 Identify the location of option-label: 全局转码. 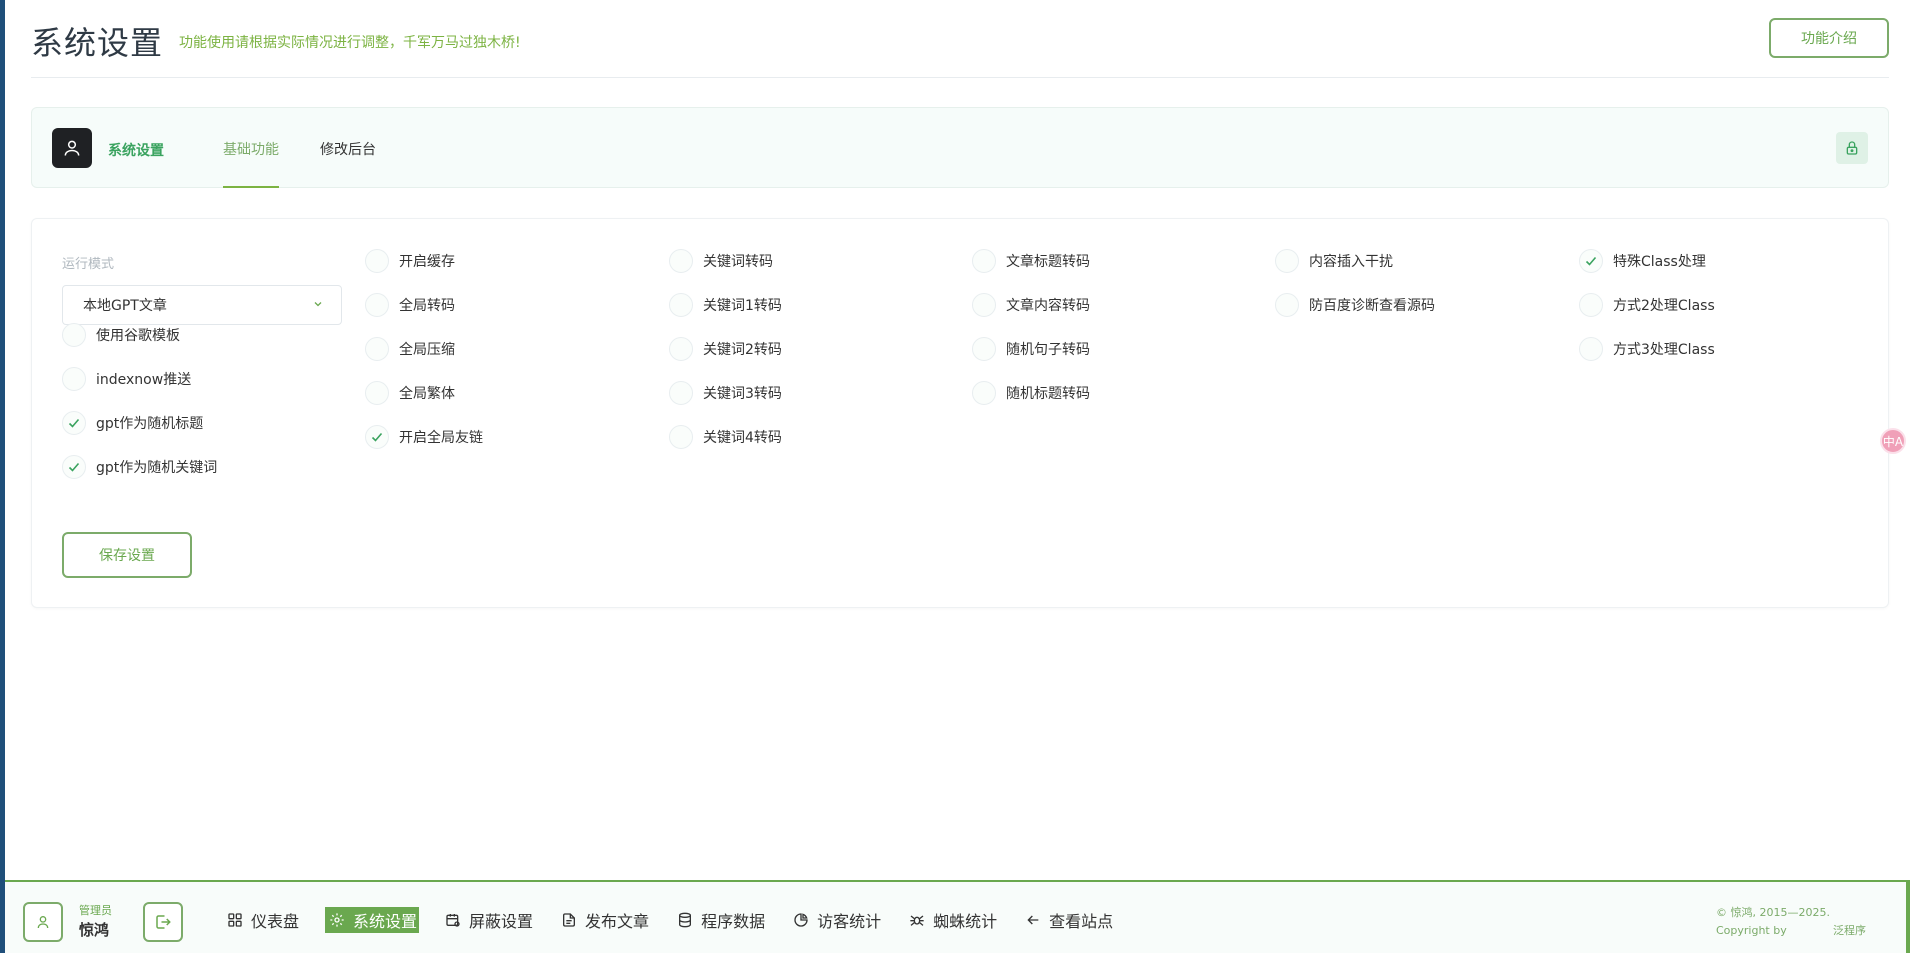
(427, 306).